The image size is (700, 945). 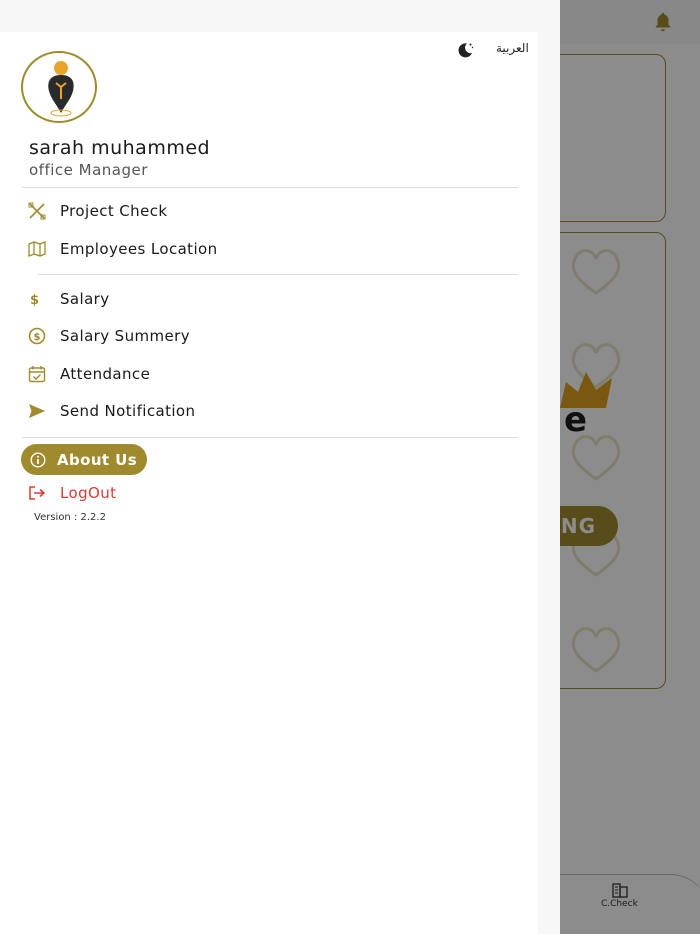 I want to click on drawer-edge, so click(x=549, y=483).